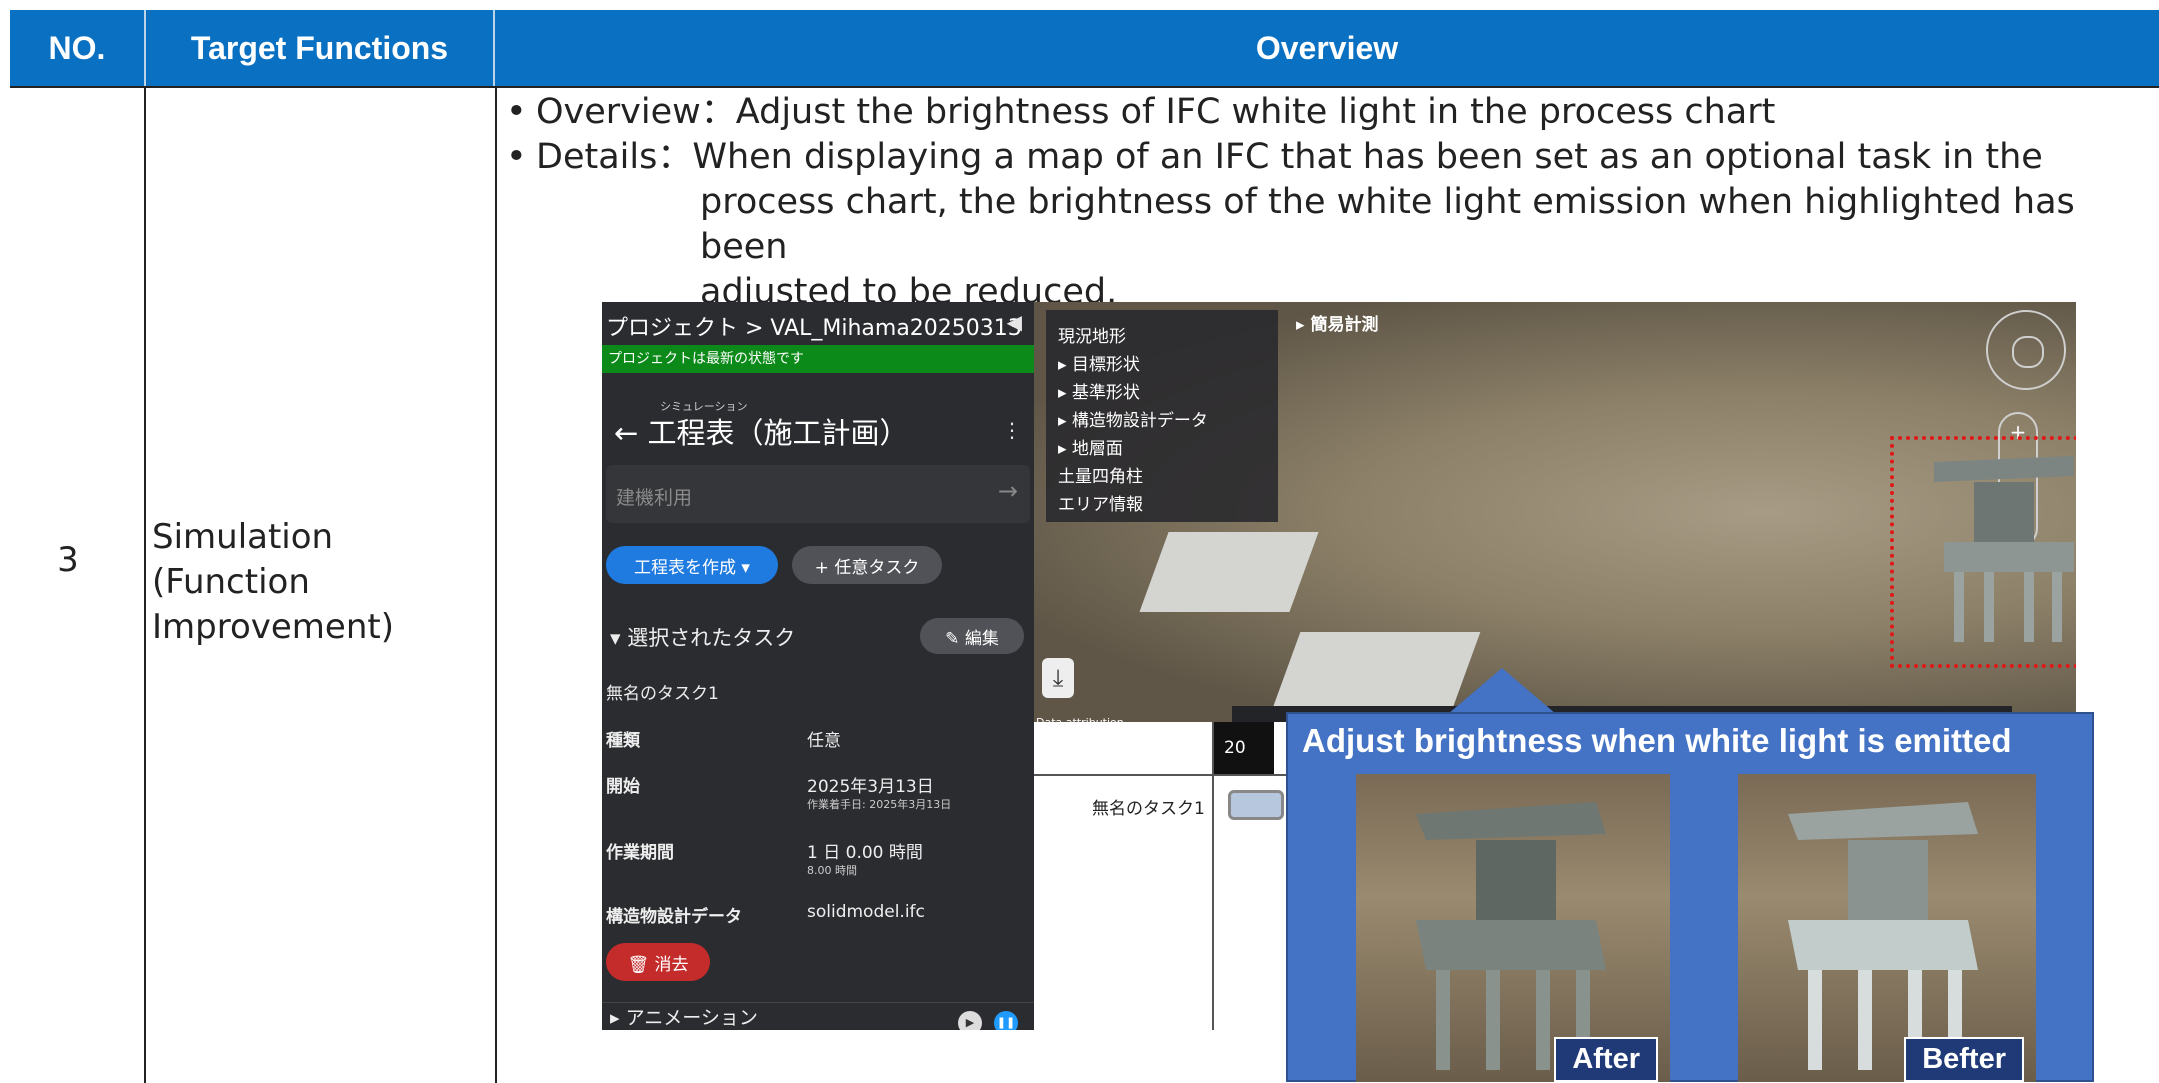 The width and height of the screenshot is (2159, 1083). What do you see at coordinates (623, 741) in the screenshot?
I see `field-key: 種類` at bounding box center [623, 741].